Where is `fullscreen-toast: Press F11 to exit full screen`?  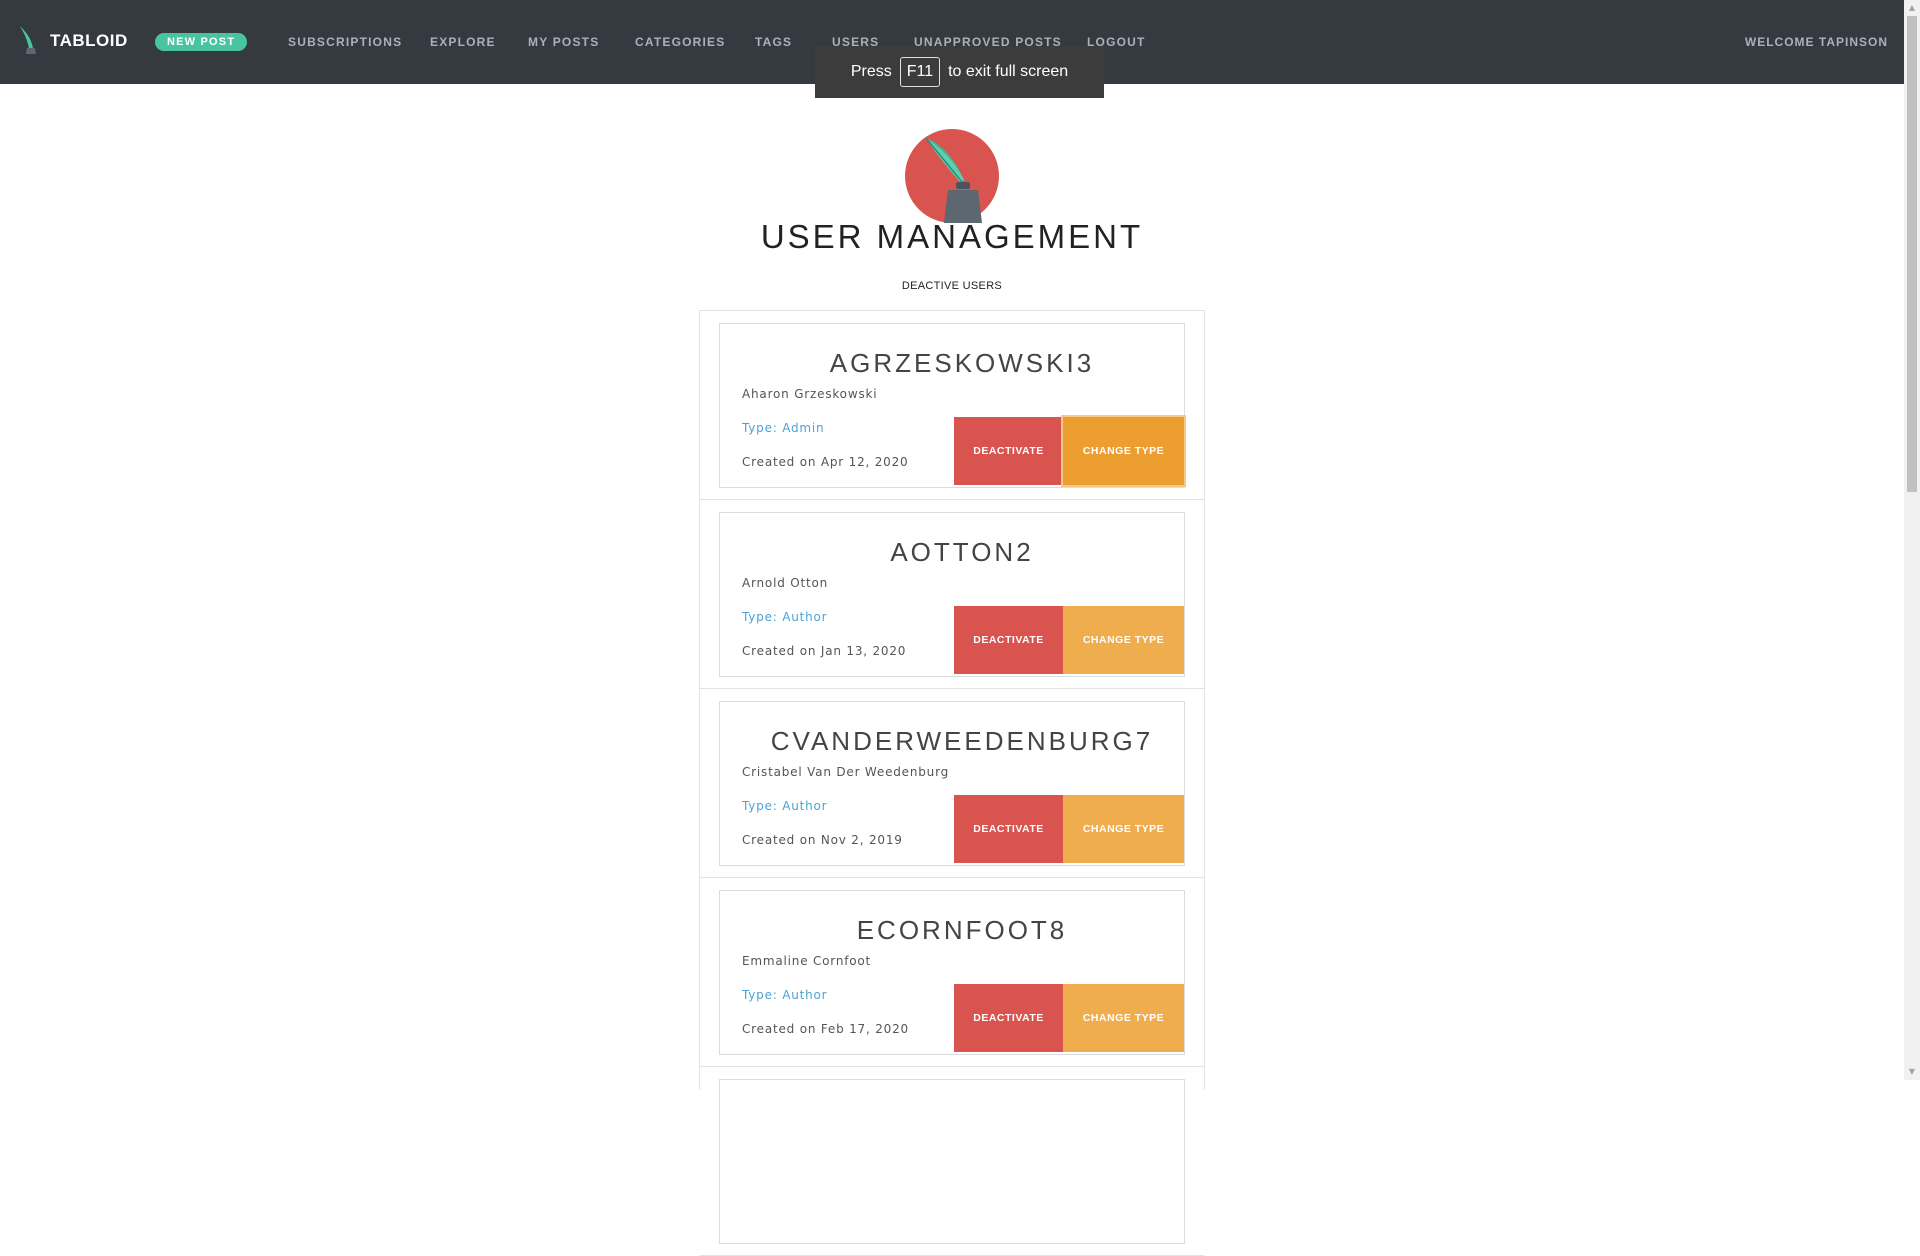 fullscreen-toast: Press F11 to exit full screen is located at coordinates (959, 72).